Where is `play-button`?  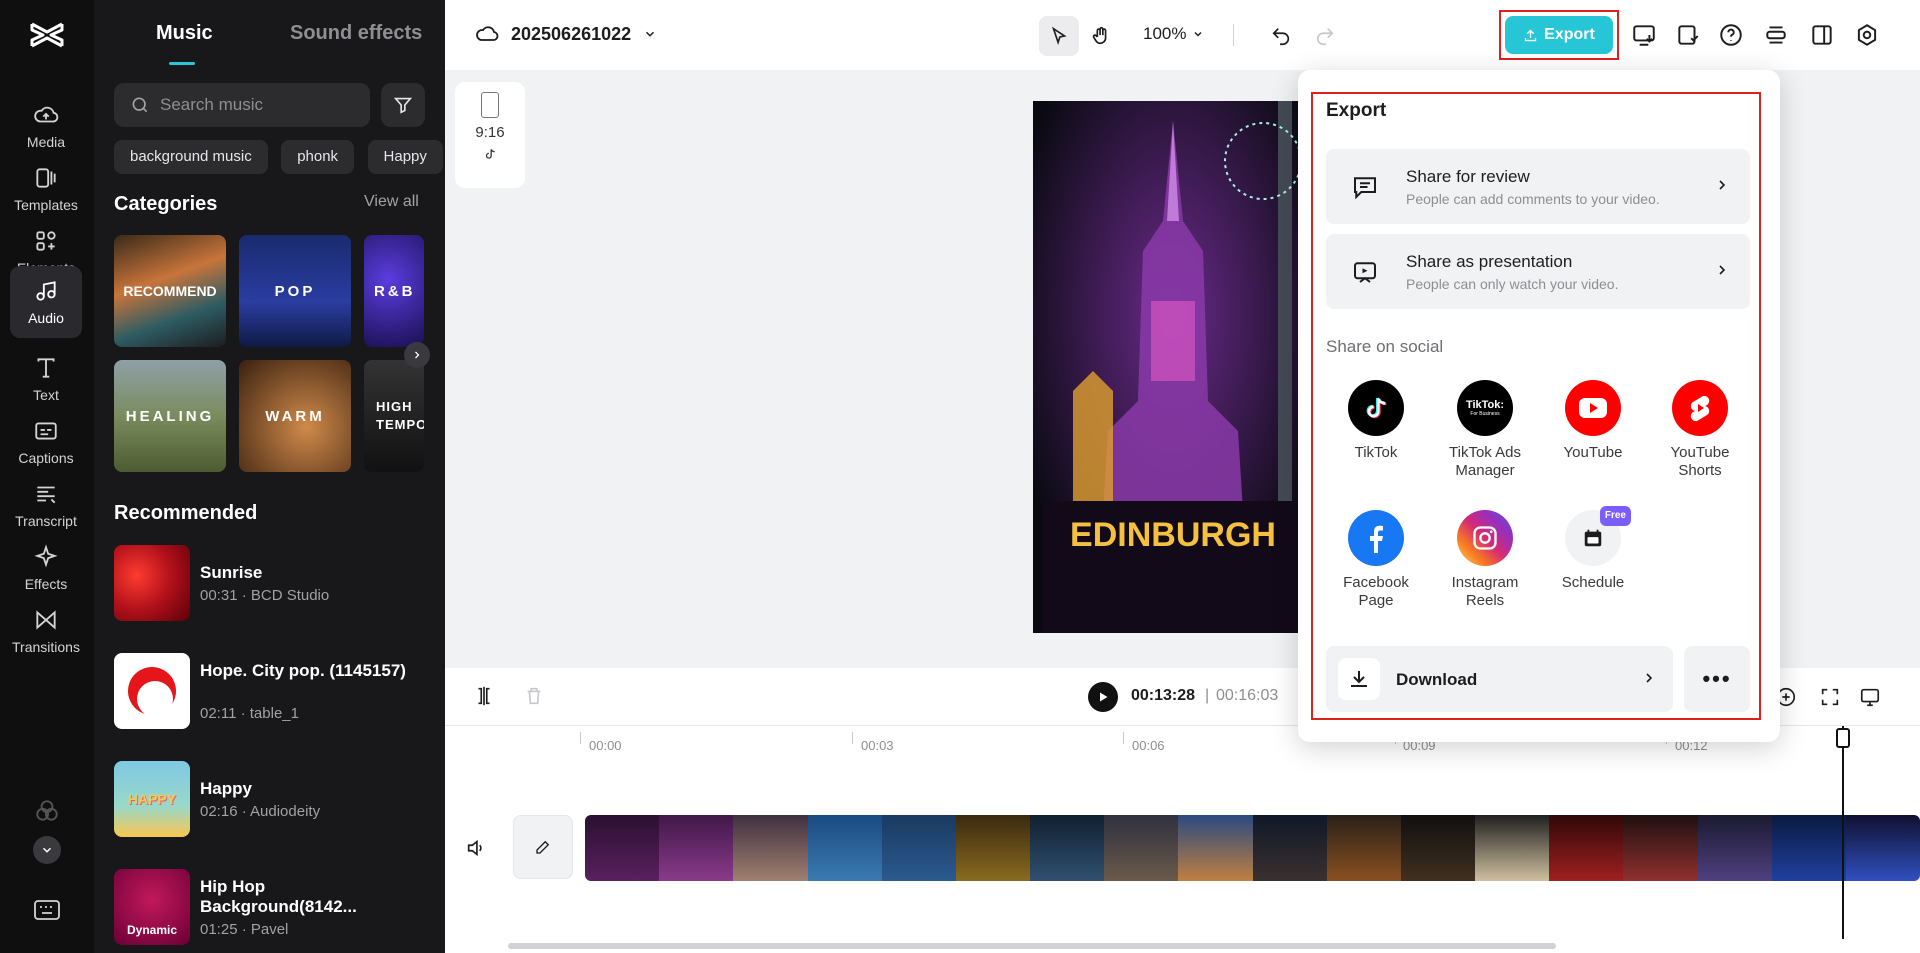
play-button is located at coordinates (1103, 697).